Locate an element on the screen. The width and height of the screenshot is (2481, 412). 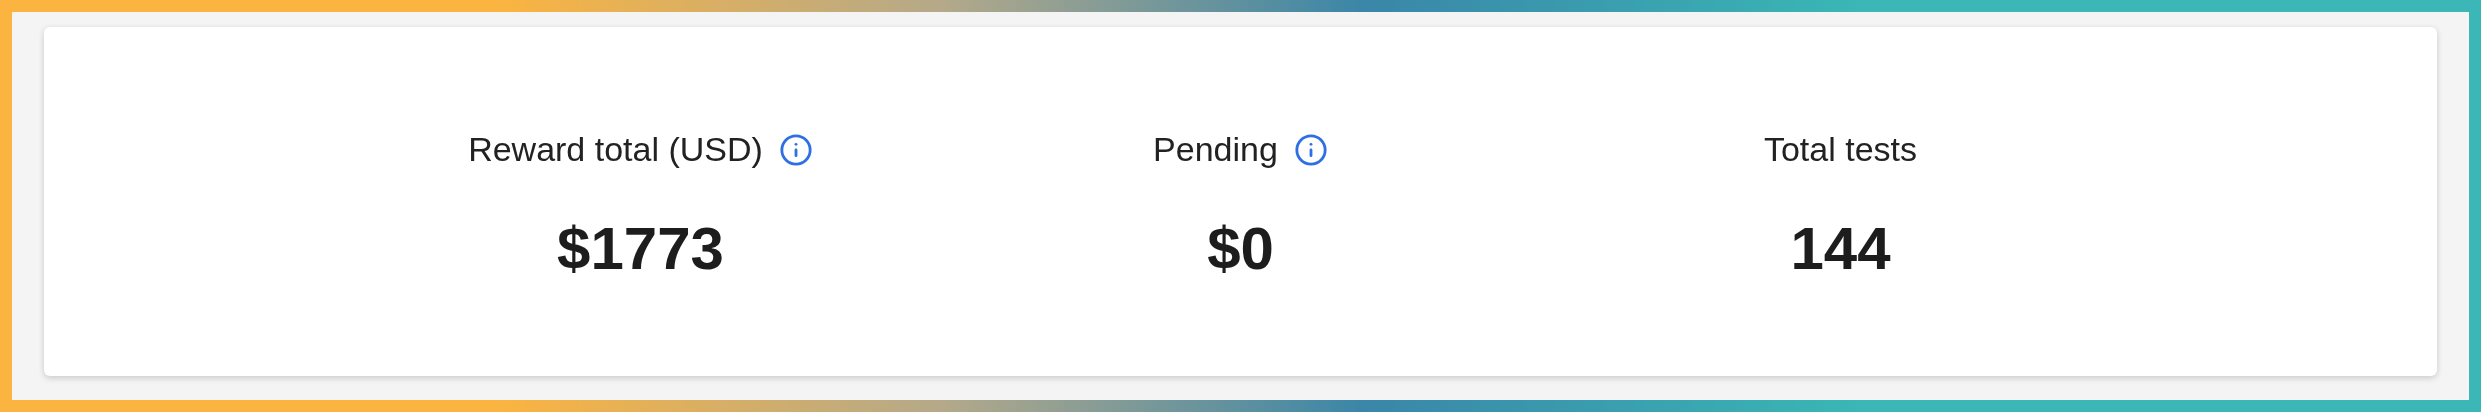
stat-value: 144 is located at coordinates (1840, 249).